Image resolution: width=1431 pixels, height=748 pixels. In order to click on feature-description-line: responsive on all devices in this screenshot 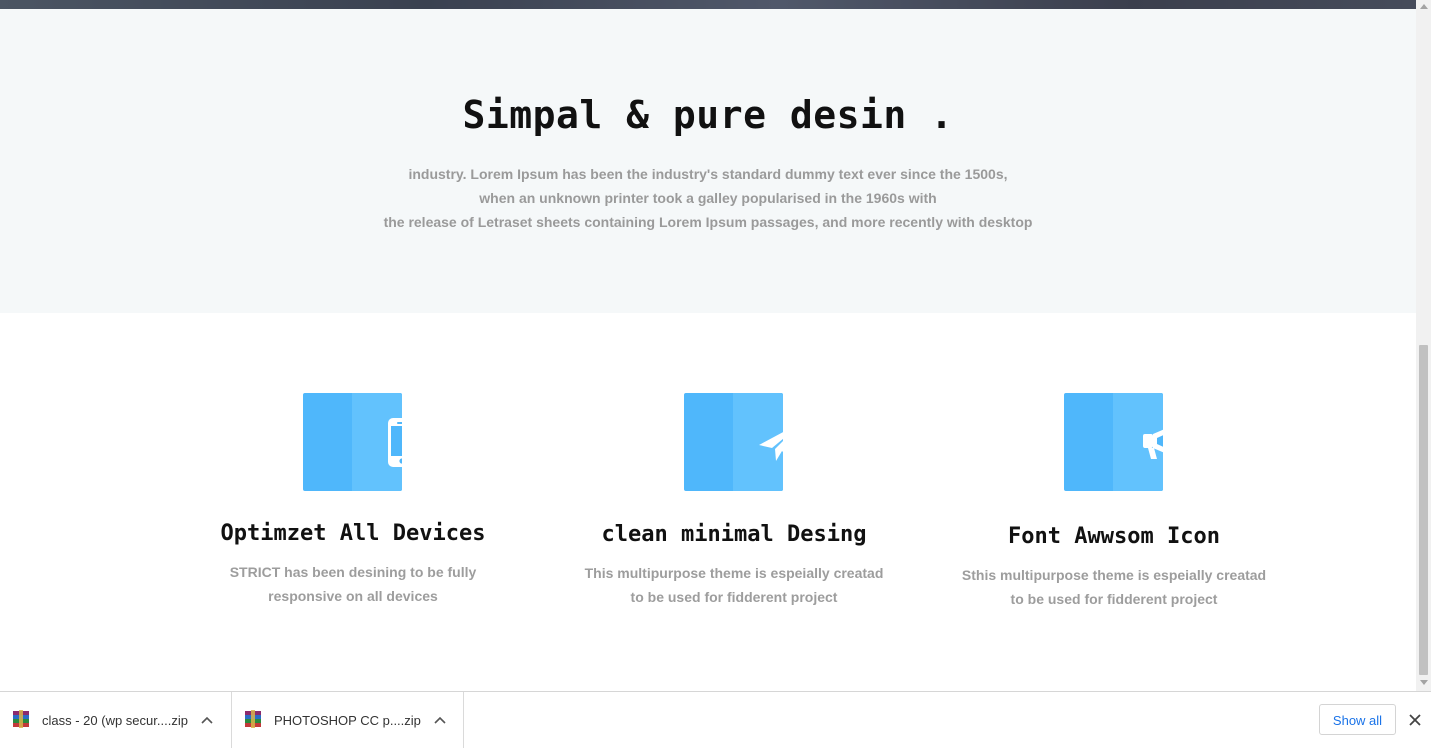, I will do `click(353, 596)`.